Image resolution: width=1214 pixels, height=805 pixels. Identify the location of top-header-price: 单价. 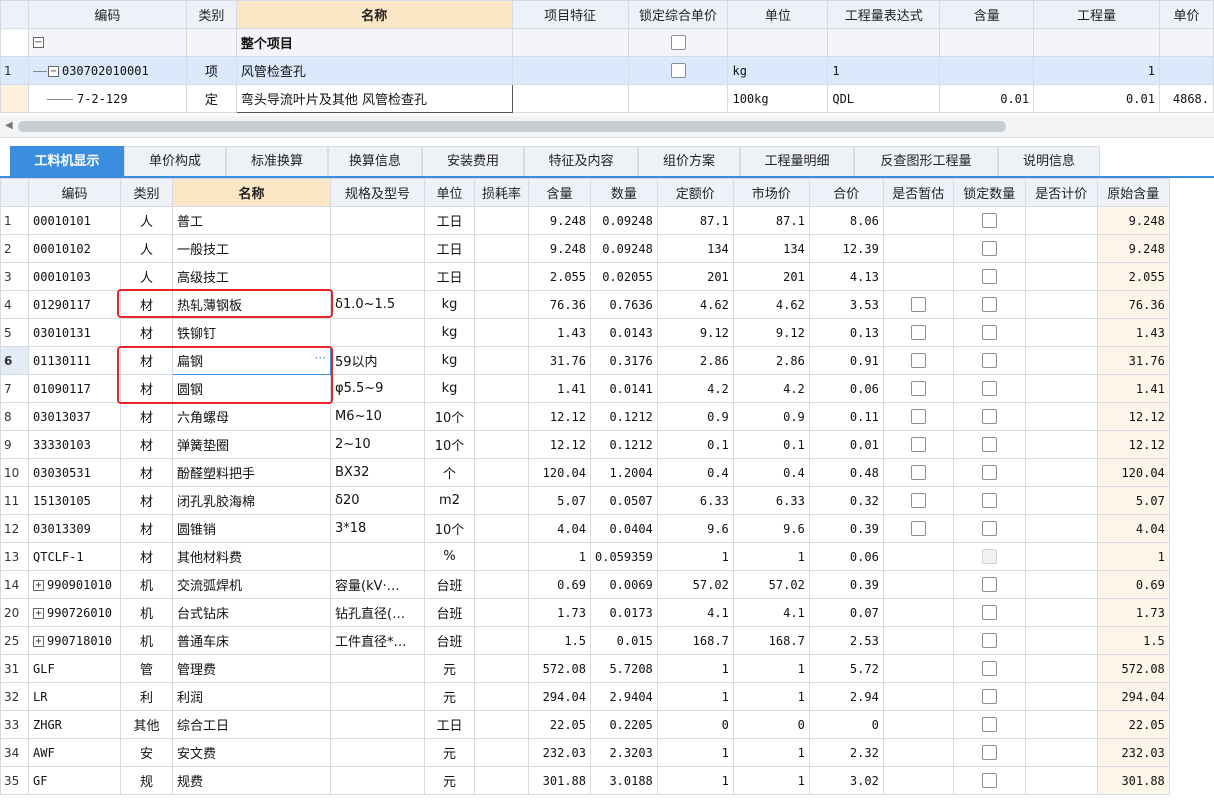
(1186, 14).